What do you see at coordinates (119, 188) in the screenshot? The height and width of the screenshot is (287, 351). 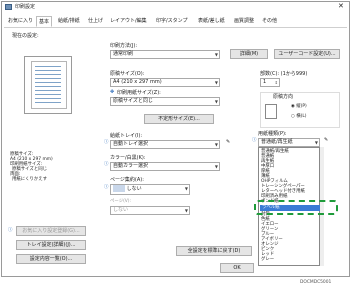 I see `duplex-icon` at bounding box center [119, 188].